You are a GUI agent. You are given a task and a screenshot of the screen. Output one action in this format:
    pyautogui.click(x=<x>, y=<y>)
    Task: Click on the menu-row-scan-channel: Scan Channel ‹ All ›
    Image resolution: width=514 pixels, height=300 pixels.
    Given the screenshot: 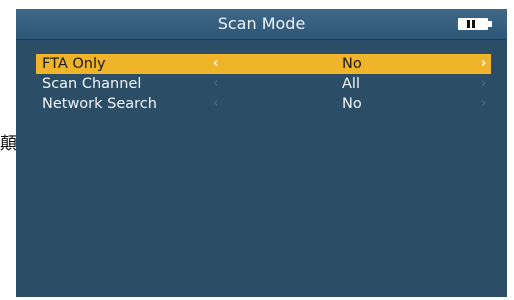 What is the action you would take?
    pyautogui.click(x=263, y=84)
    